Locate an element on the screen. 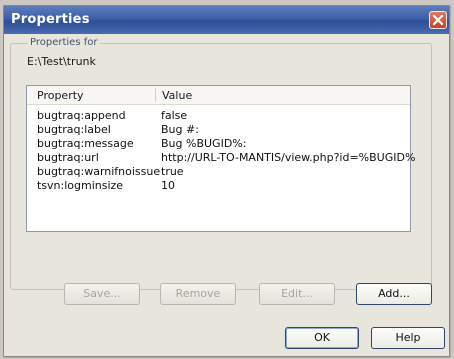 This screenshot has height=359, width=454. property-name: bugtraq:warnifnoissue is located at coordinates (99, 171).